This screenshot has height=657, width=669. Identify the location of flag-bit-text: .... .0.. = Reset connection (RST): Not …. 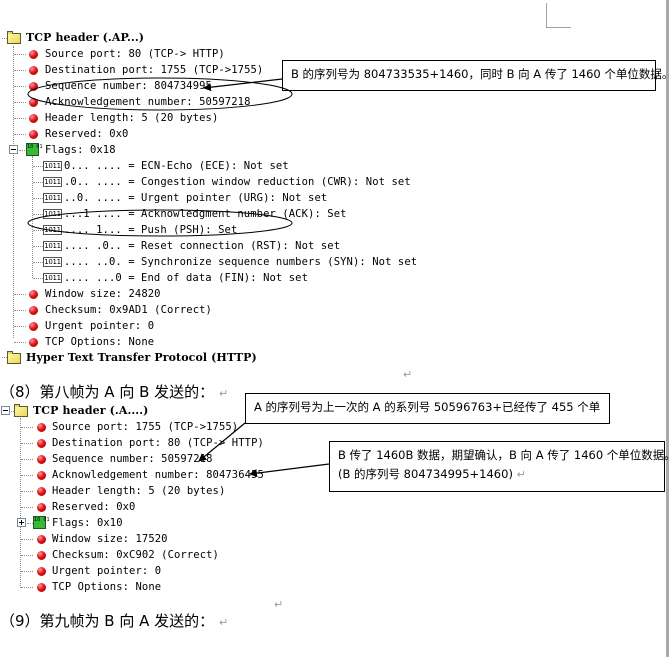
(202, 246).